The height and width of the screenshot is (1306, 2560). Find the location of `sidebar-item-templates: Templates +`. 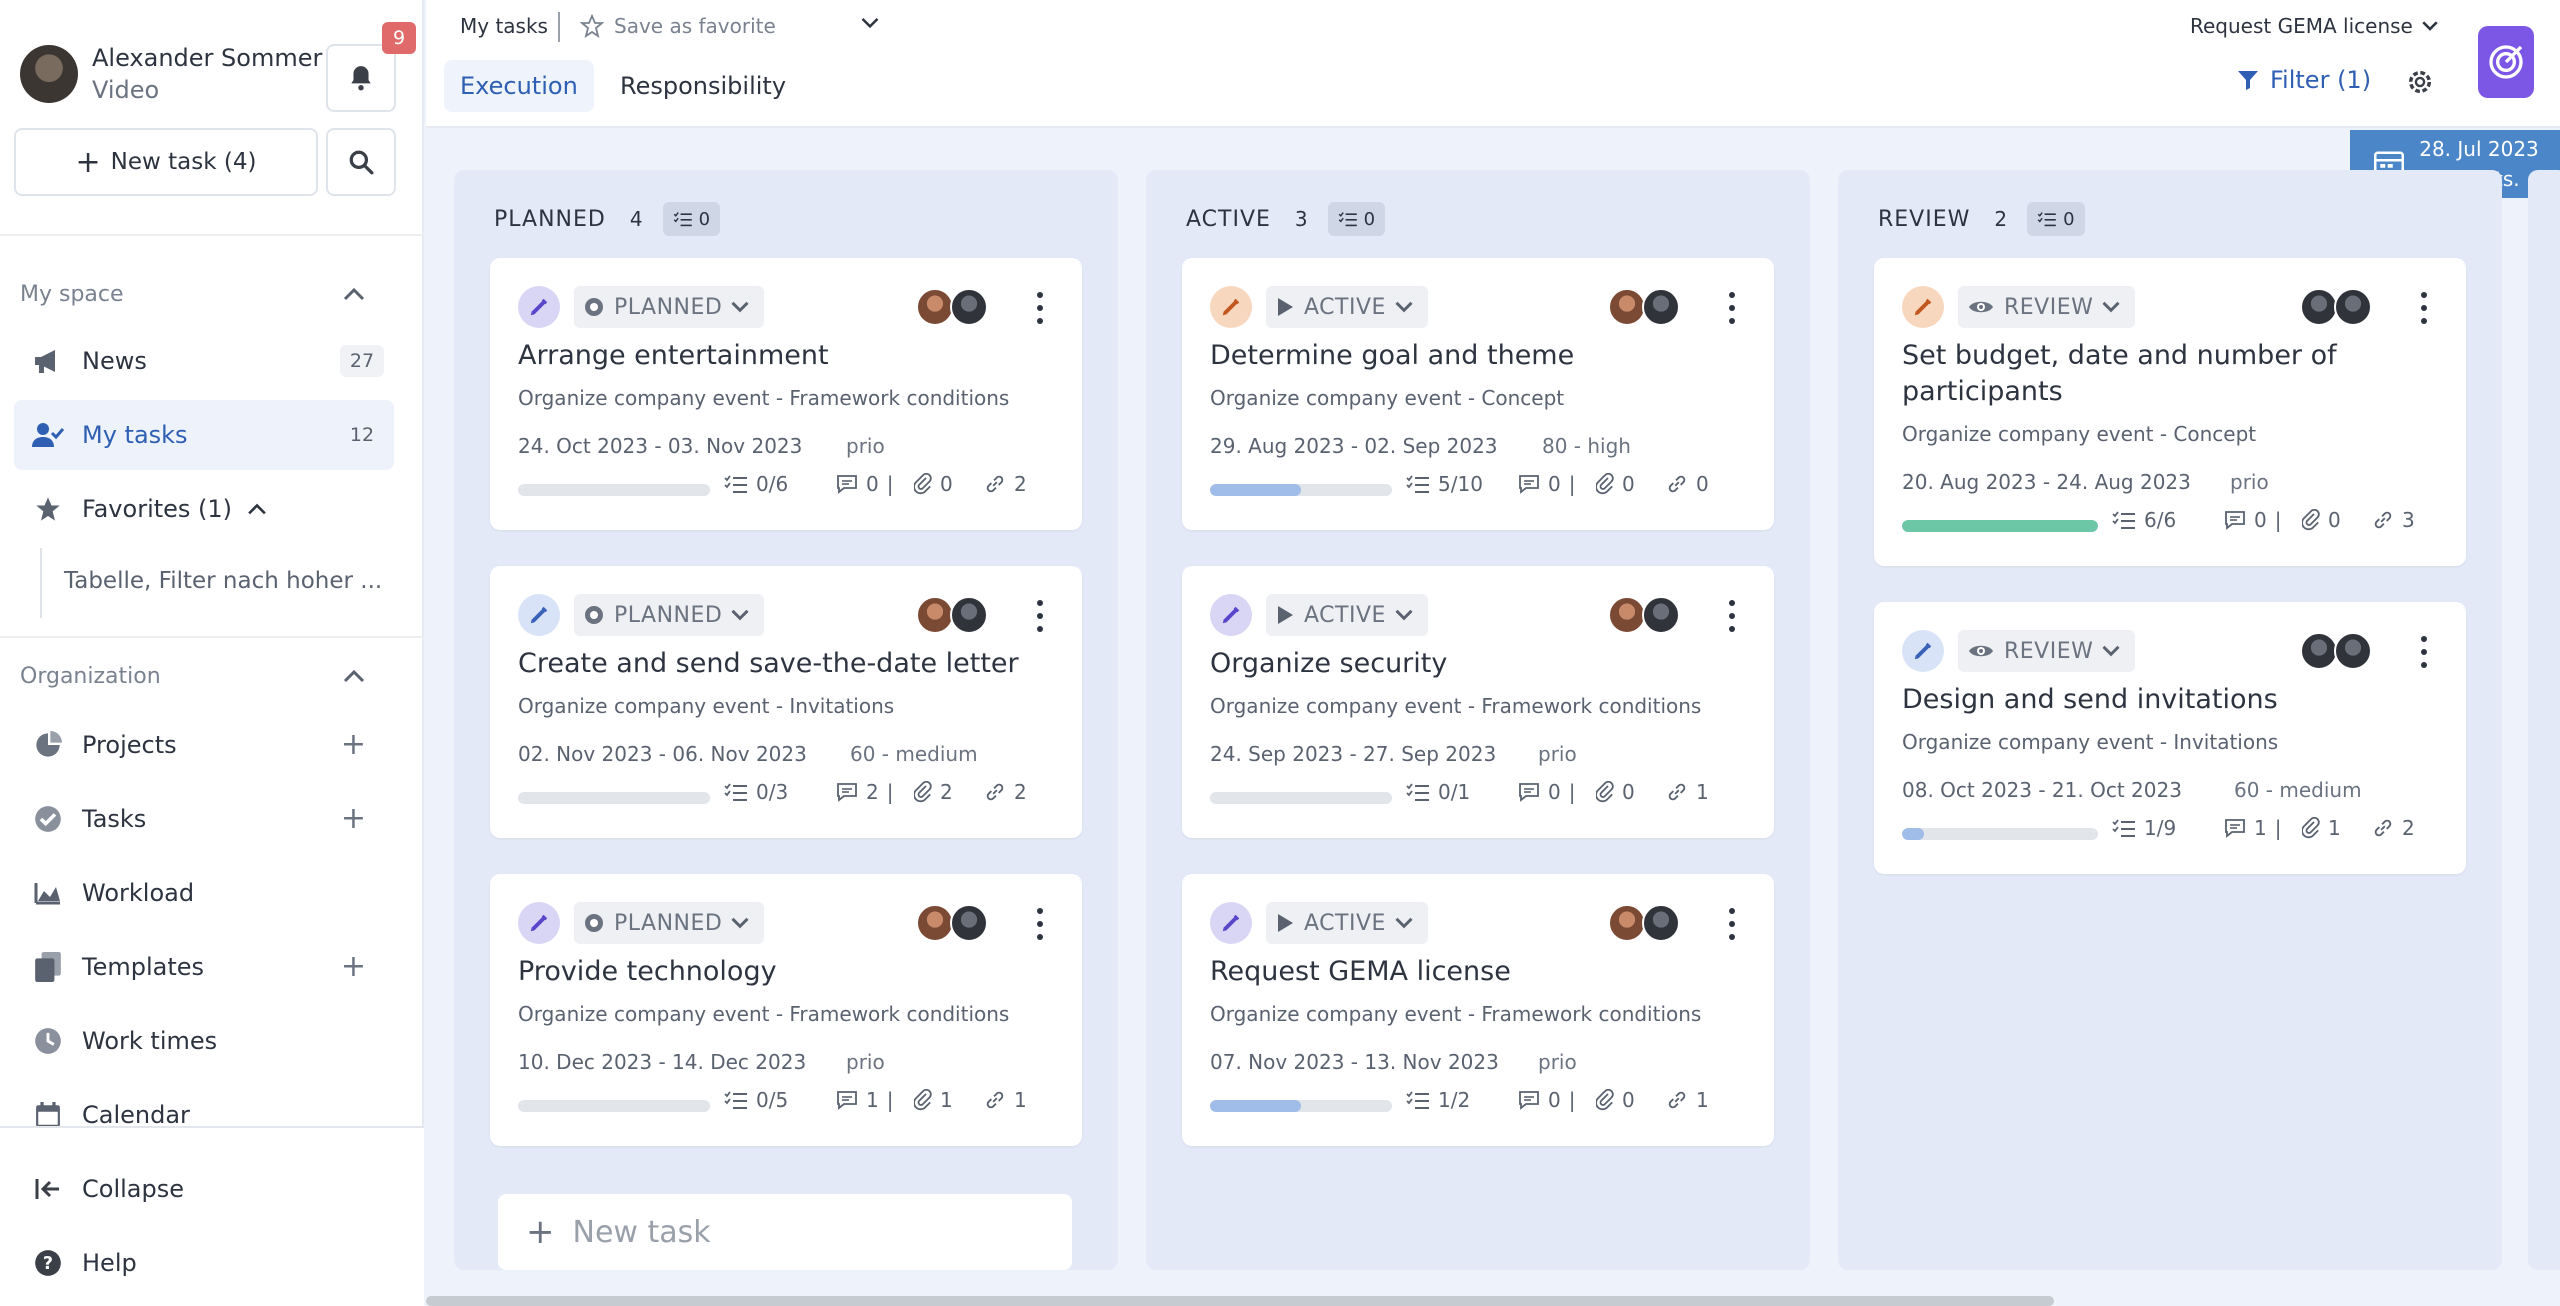

sidebar-item-templates: Templates + is located at coordinates (204, 967).